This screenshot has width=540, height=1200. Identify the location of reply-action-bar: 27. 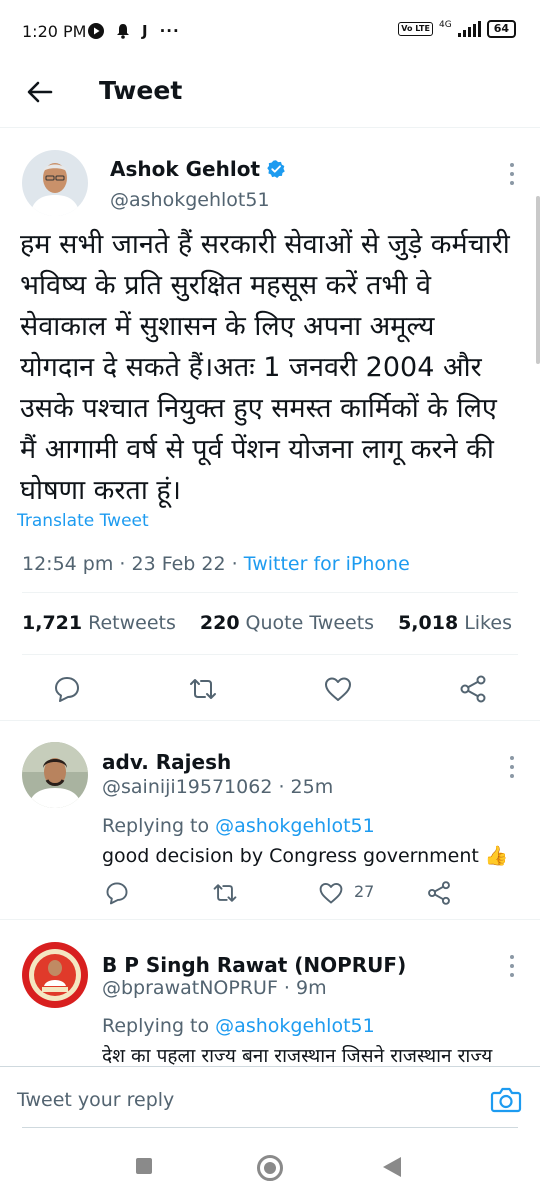
(307, 895).